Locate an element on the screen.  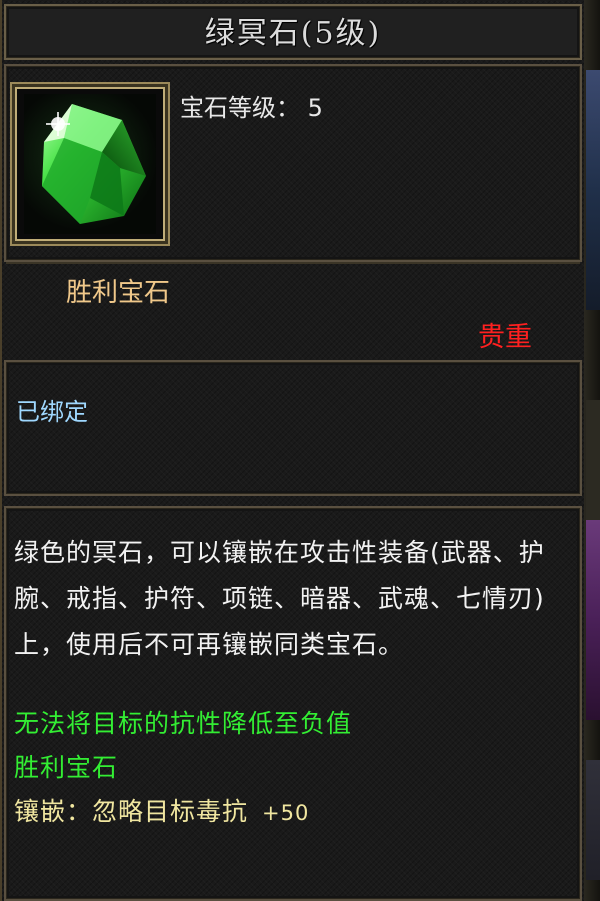
item-title: 绿冥石(5级) is located at coordinates (293, 33).